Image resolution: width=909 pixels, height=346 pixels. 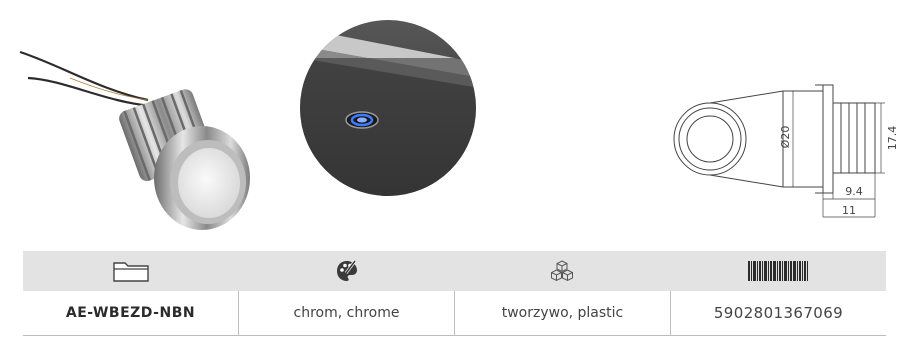 I want to click on technical-drawing: Ø20 17.4 9.4 11, so click(x=786, y=151).